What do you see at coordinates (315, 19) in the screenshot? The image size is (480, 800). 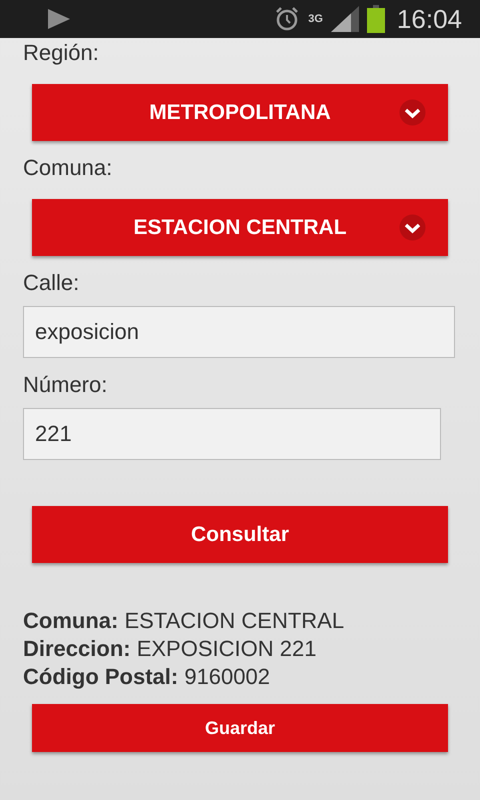 I see `network-type: 3G` at bounding box center [315, 19].